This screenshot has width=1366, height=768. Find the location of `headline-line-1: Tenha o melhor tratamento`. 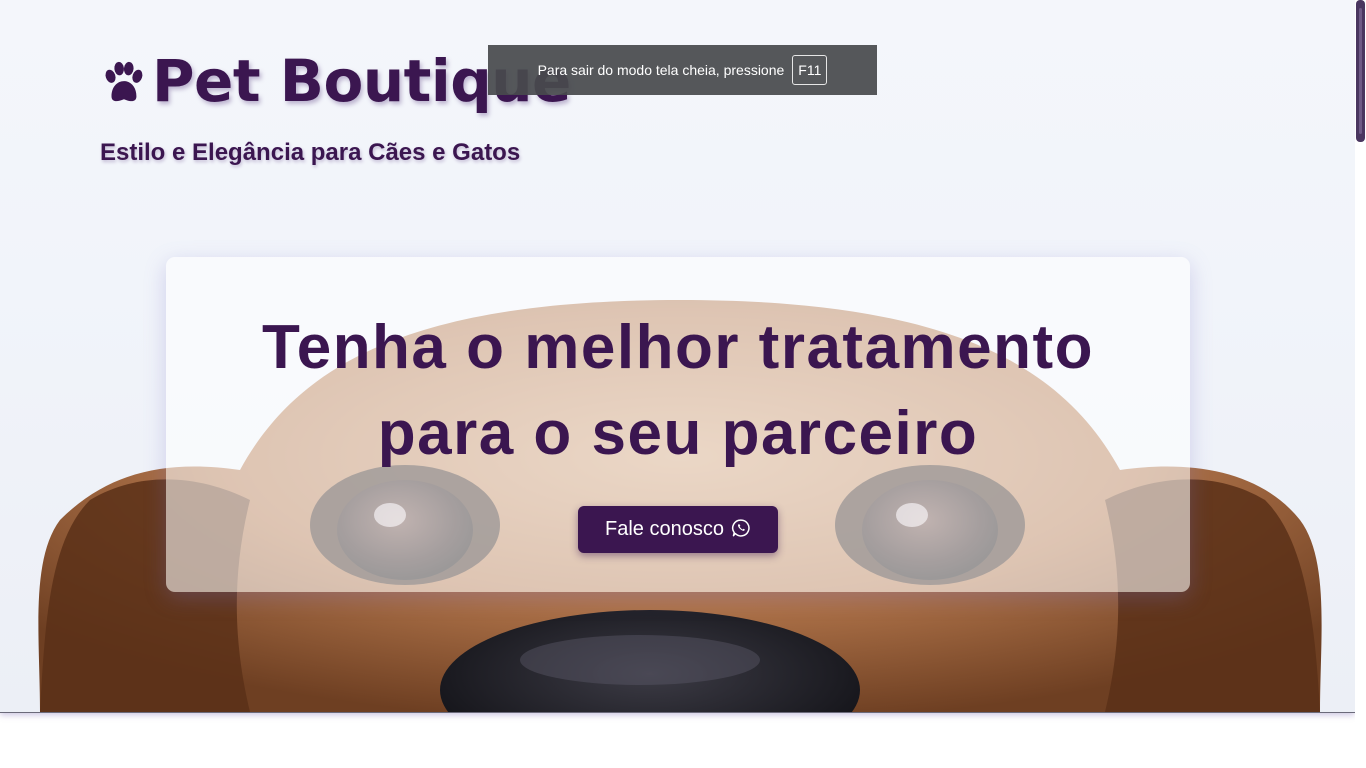

headline-line-1: Tenha o melhor tratamento is located at coordinates (678, 347).